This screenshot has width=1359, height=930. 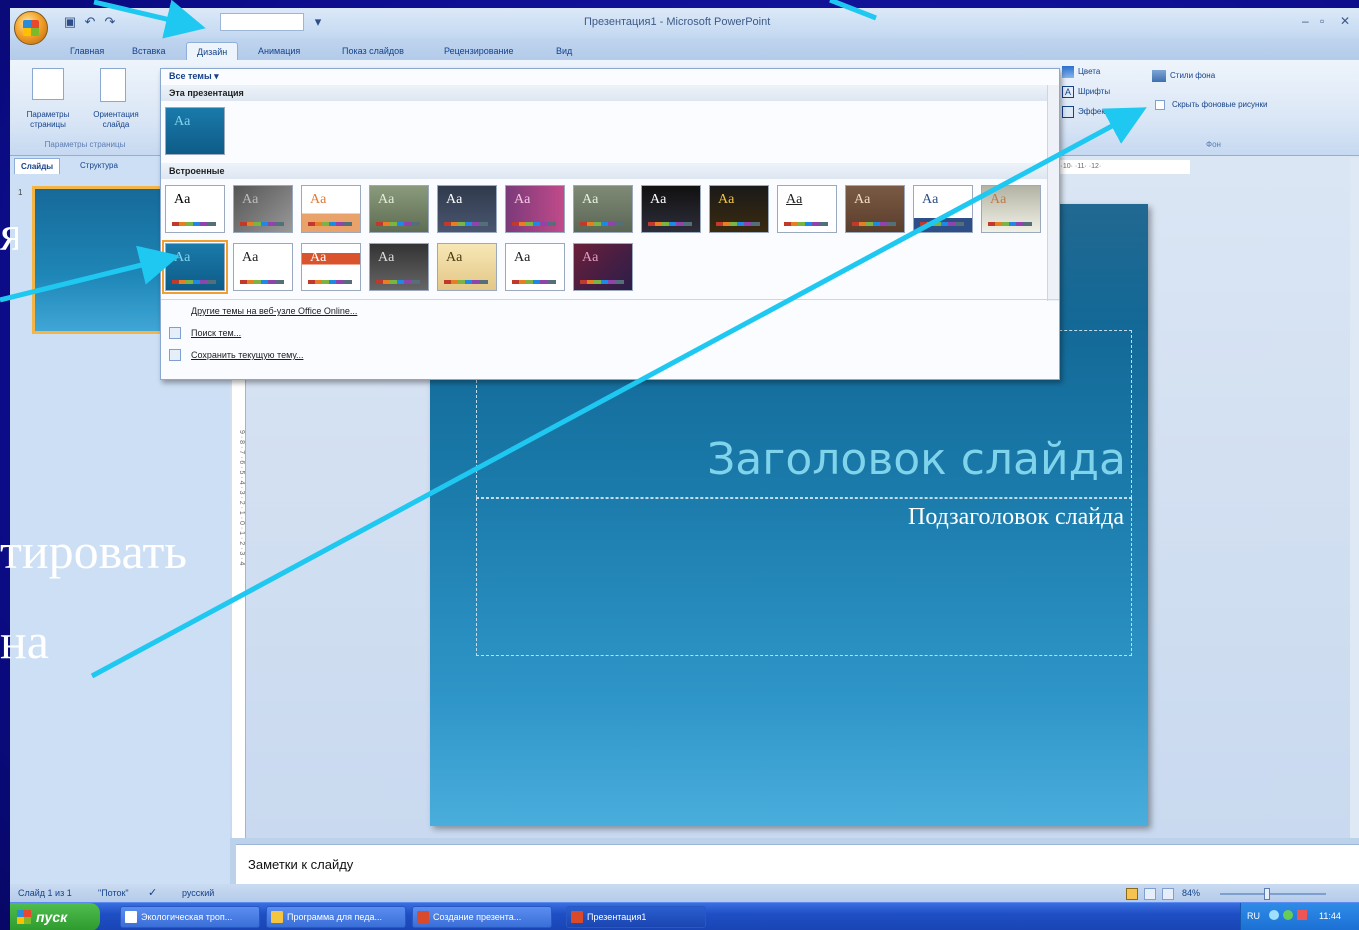 I want to click on overlay-word-2: тировать, so click(x=94, y=551).